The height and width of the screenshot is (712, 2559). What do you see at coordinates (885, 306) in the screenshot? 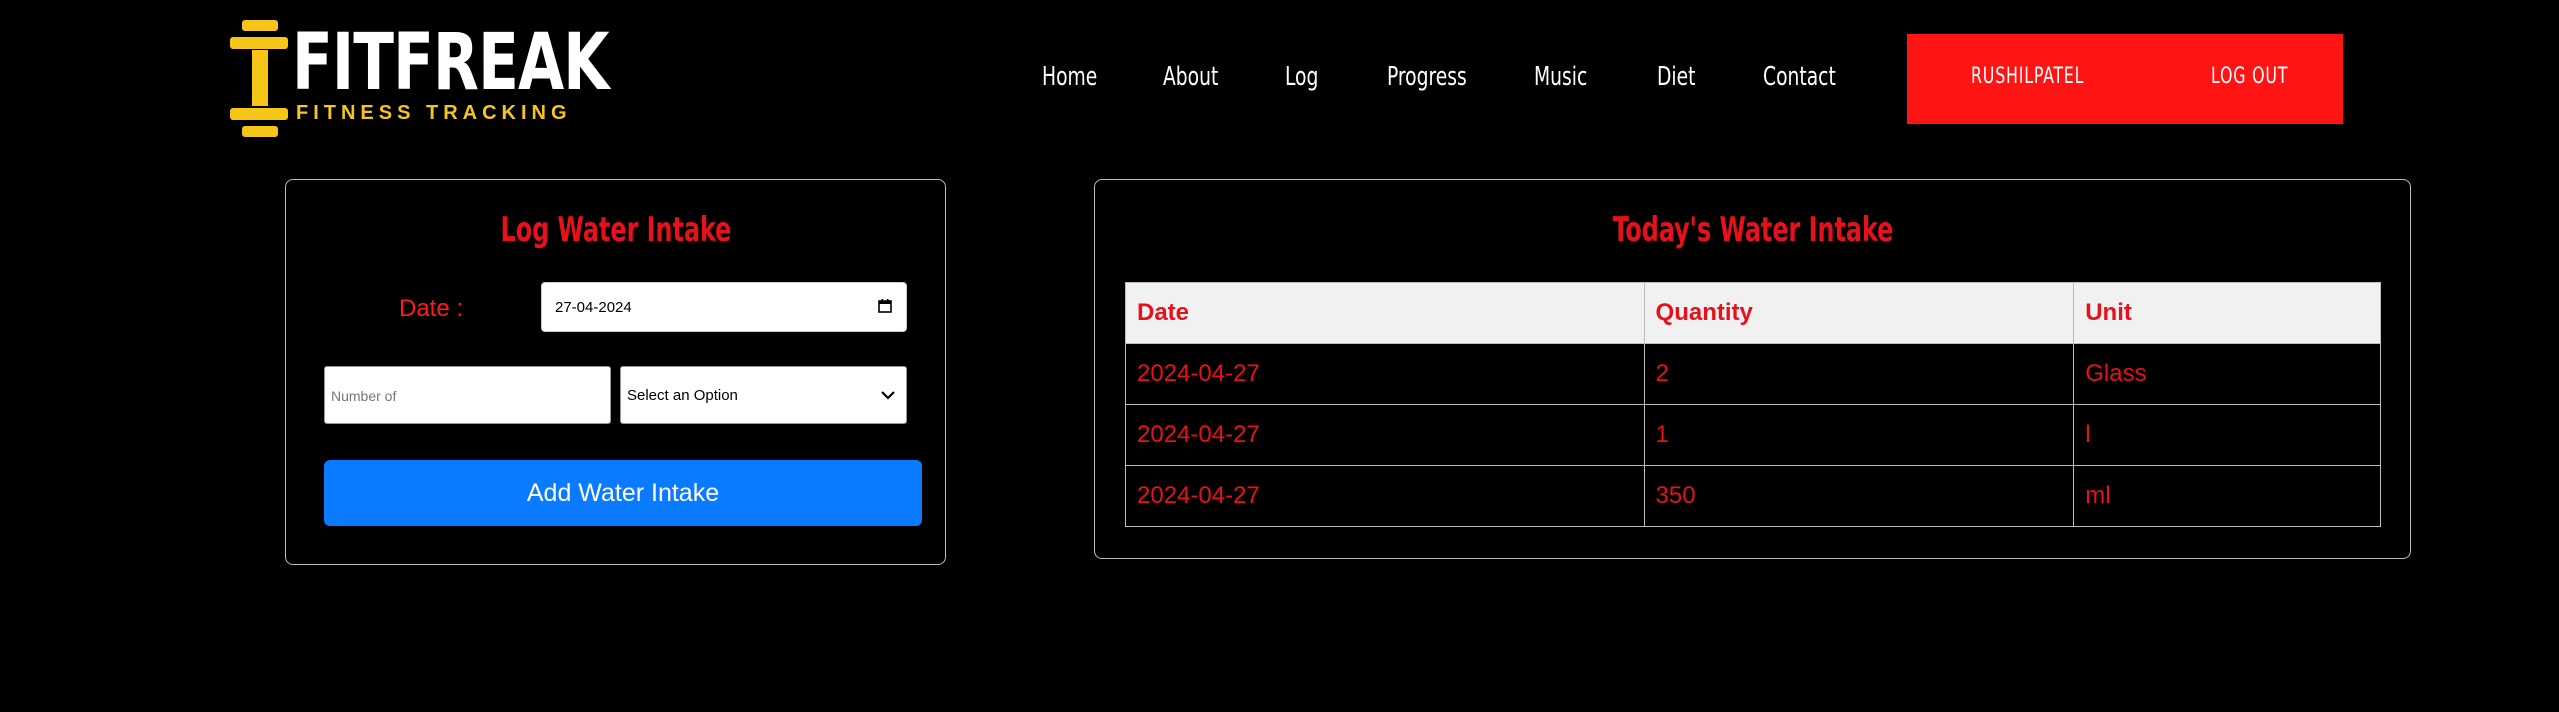
I see `calendar-icon` at bounding box center [885, 306].